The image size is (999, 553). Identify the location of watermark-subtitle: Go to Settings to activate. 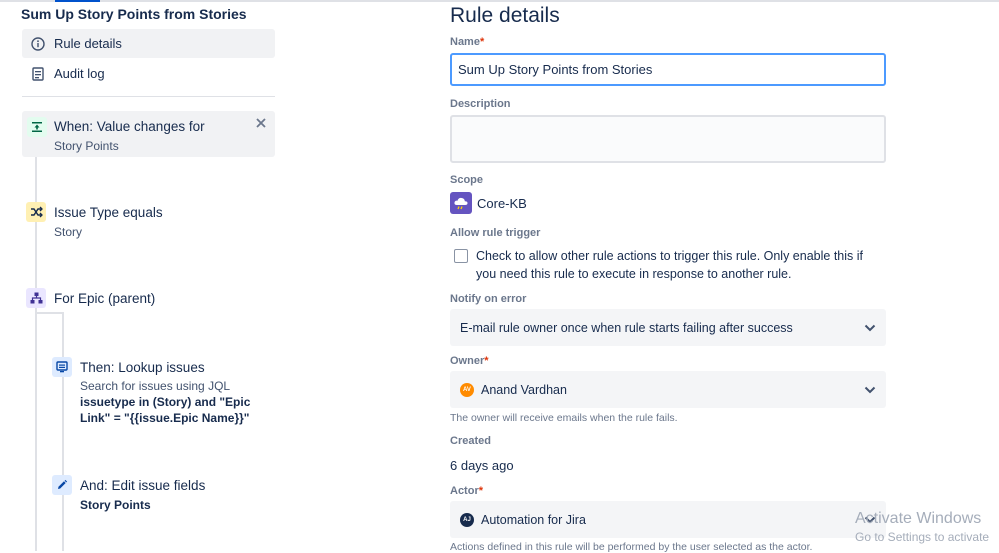
(922, 537).